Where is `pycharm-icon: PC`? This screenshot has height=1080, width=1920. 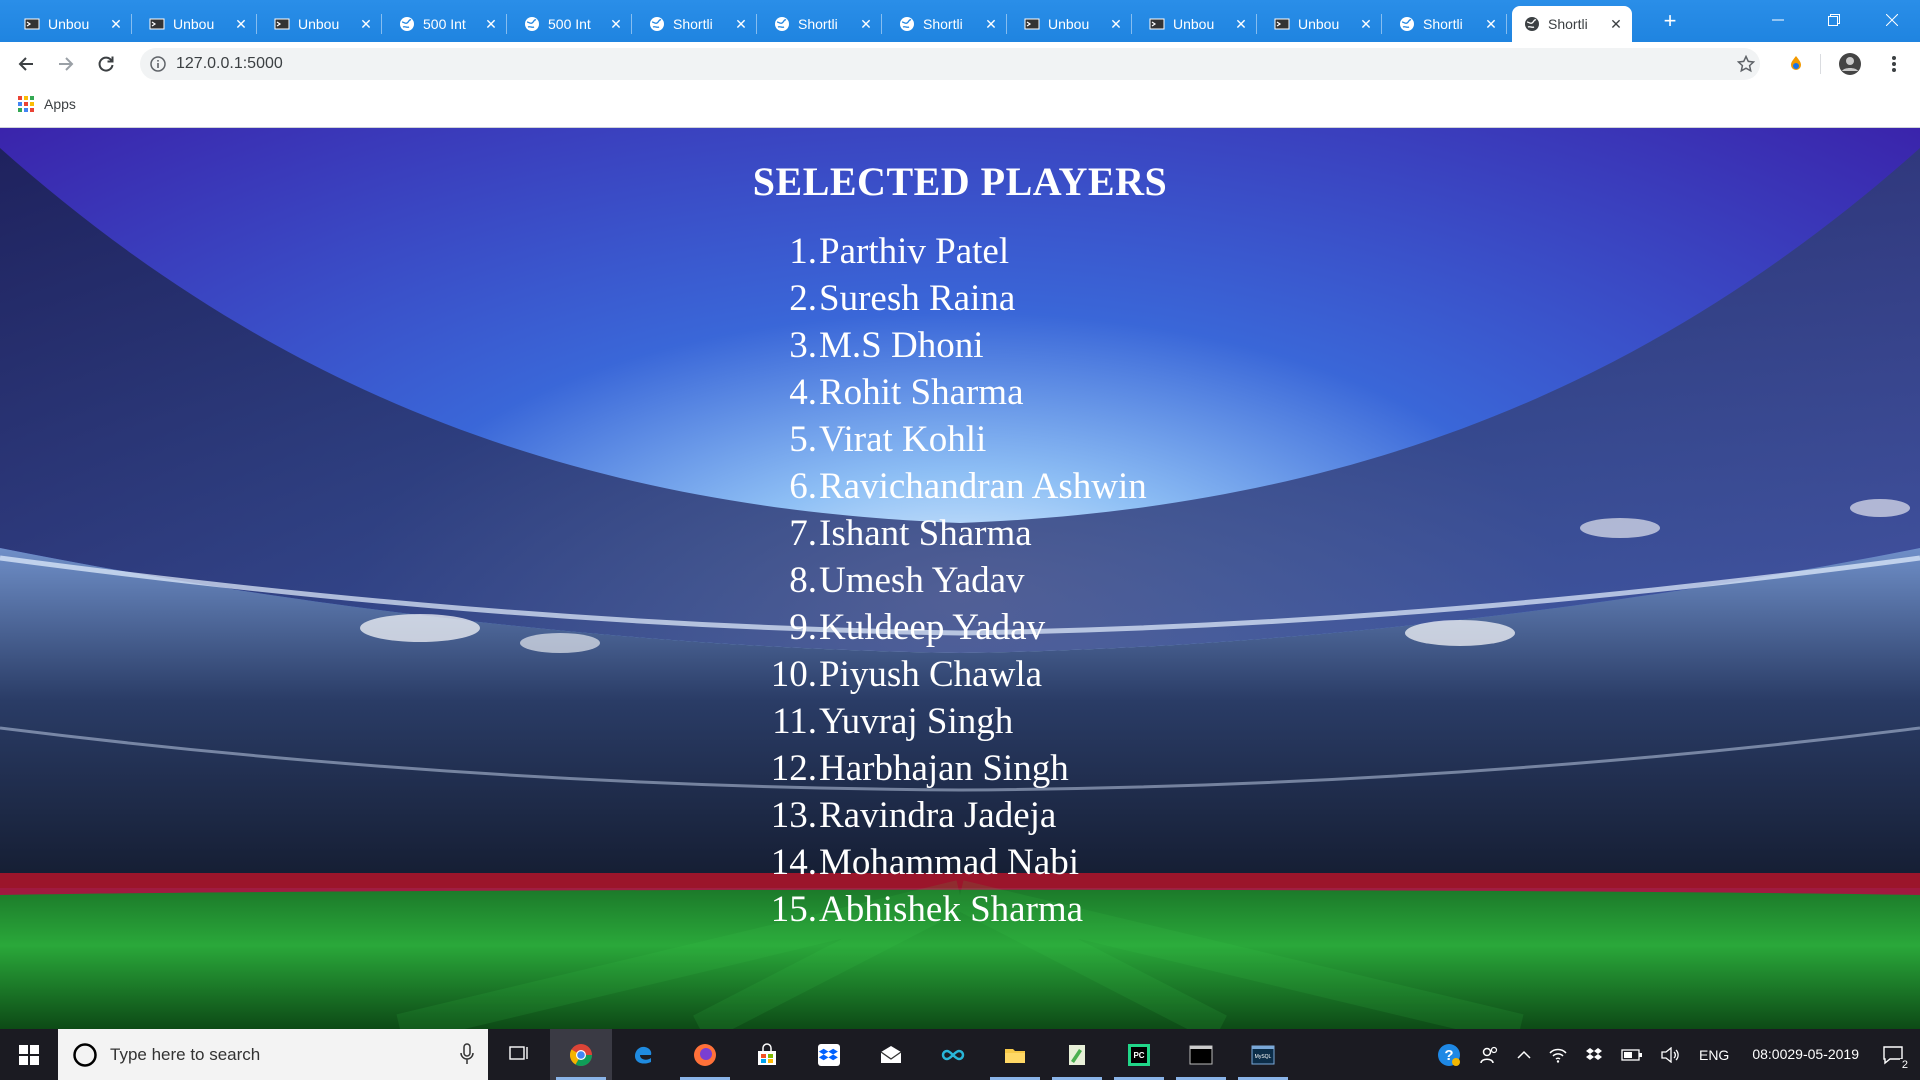 pycharm-icon: PC is located at coordinates (1139, 1054).